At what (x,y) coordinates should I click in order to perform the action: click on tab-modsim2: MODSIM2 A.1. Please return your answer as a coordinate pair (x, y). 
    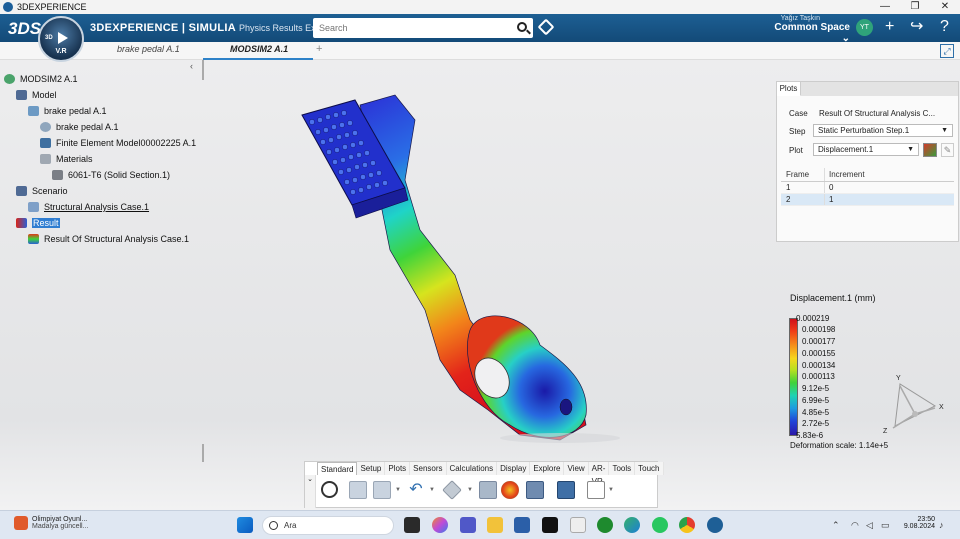
    Looking at the image, I should click on (259, 49).